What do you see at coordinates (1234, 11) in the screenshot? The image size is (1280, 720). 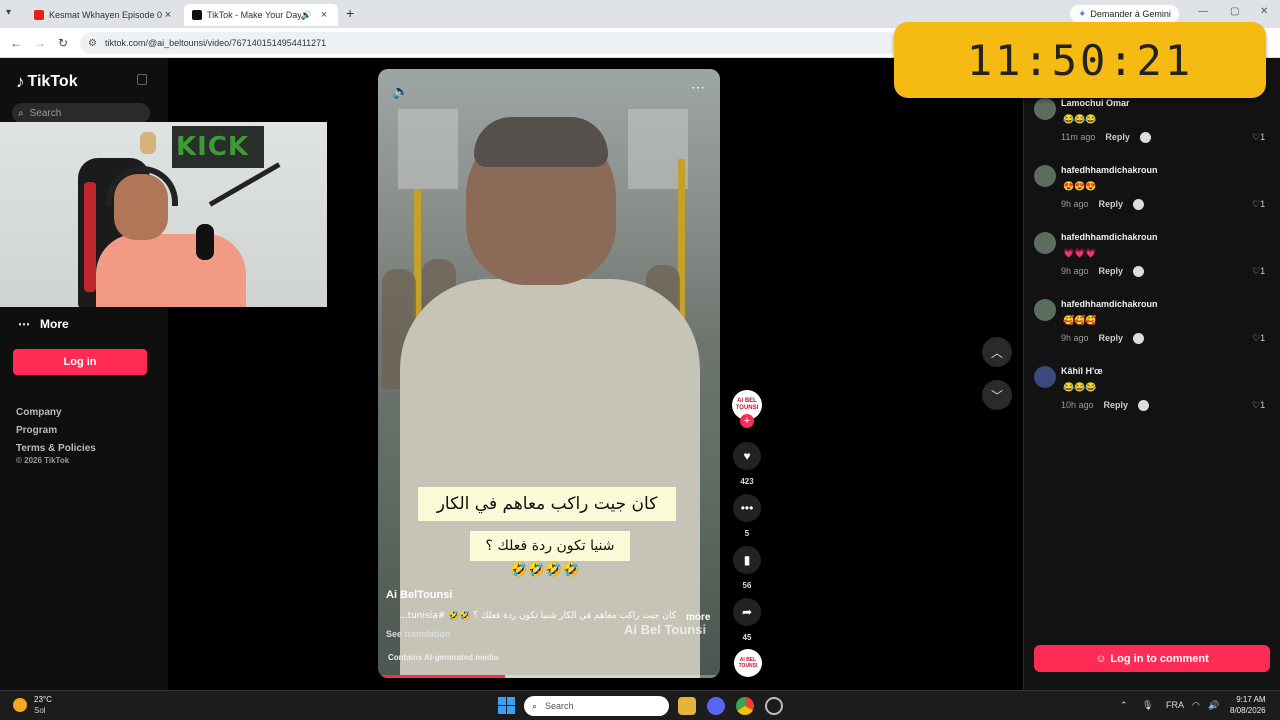 I see `maximize-icon: ▢` at bounding box center [1234, 11].